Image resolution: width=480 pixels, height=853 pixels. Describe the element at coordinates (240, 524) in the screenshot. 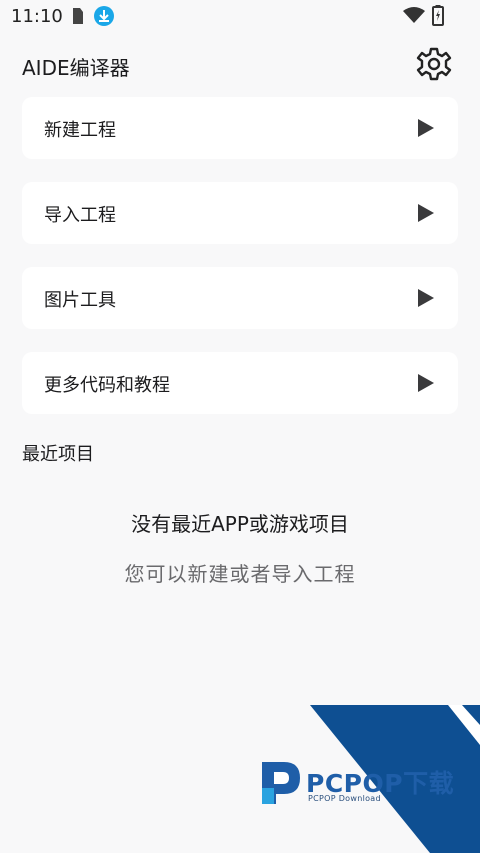

I see `empty-state-title: 没有最近APP或游戏项目` at that location.